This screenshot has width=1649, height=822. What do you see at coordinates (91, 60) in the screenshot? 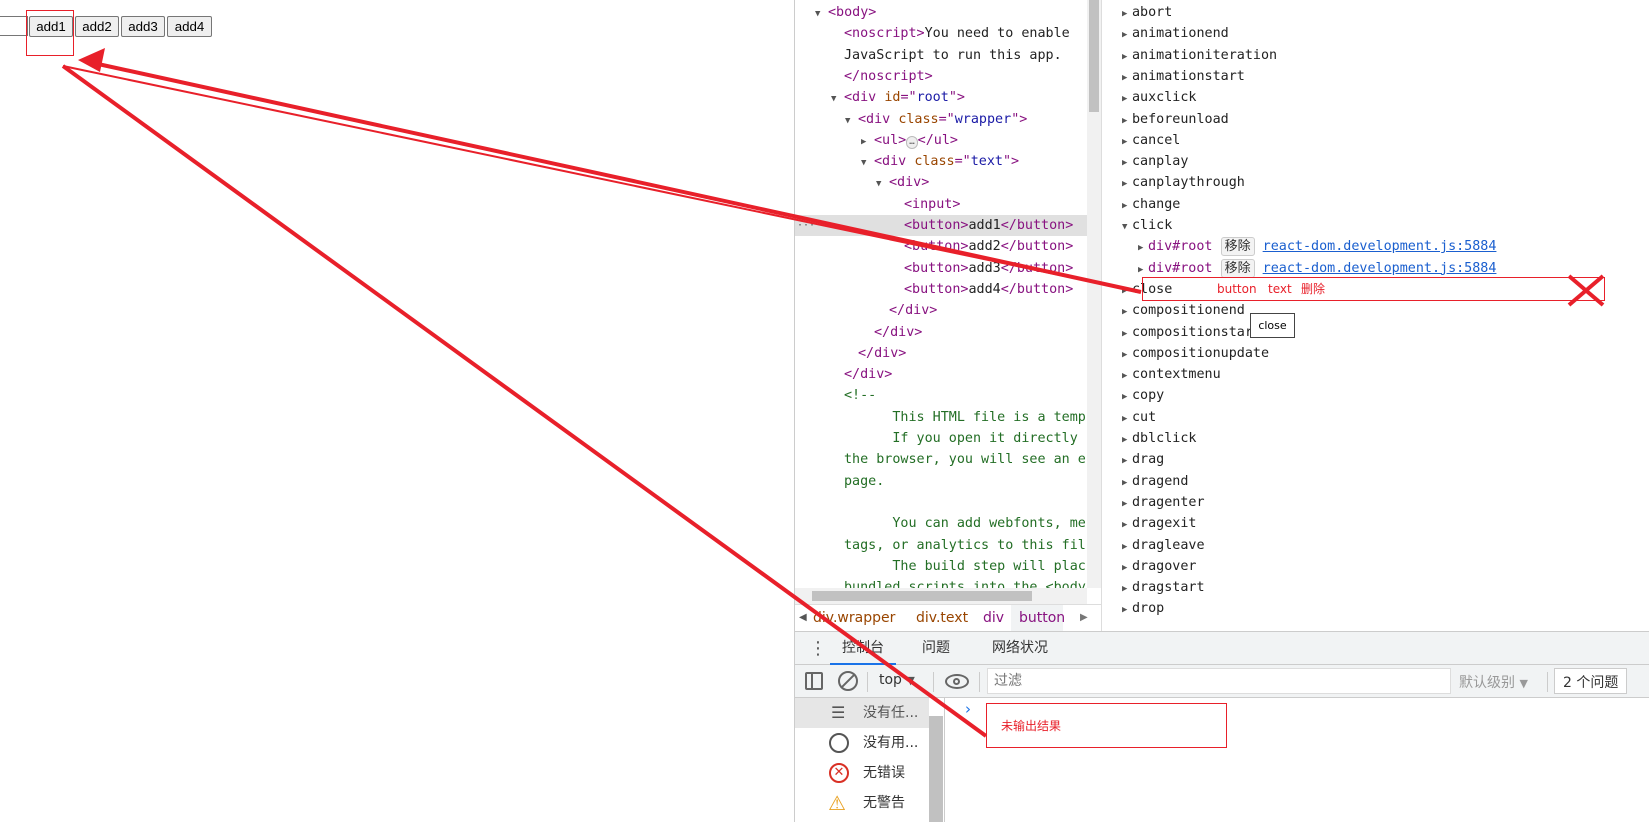
I see `arrow-head-icon` at bounding box center [91, 60].